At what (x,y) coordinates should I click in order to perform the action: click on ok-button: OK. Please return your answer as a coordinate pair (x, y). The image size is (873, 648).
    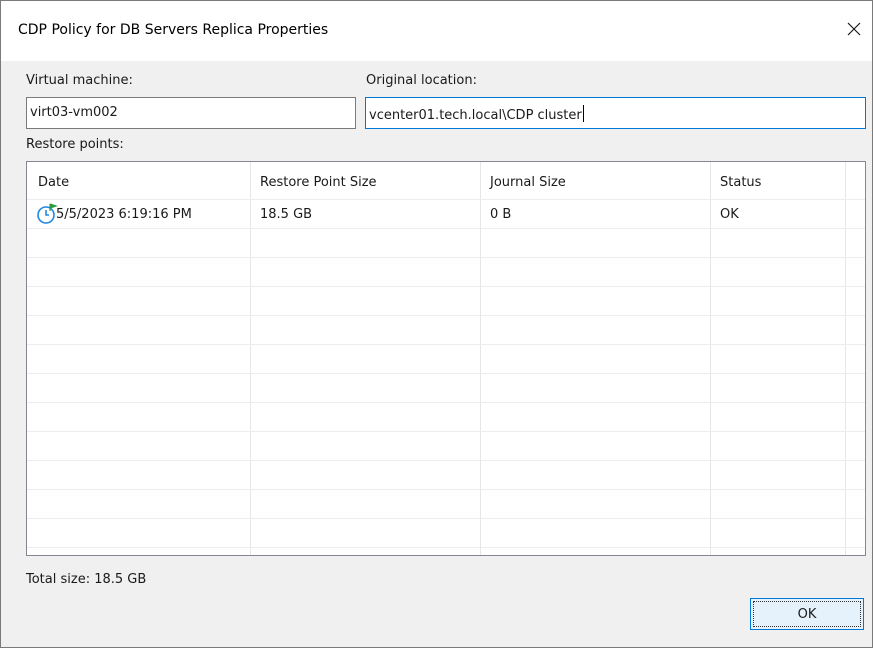
    Looking at the image, I should click on (807, 614).